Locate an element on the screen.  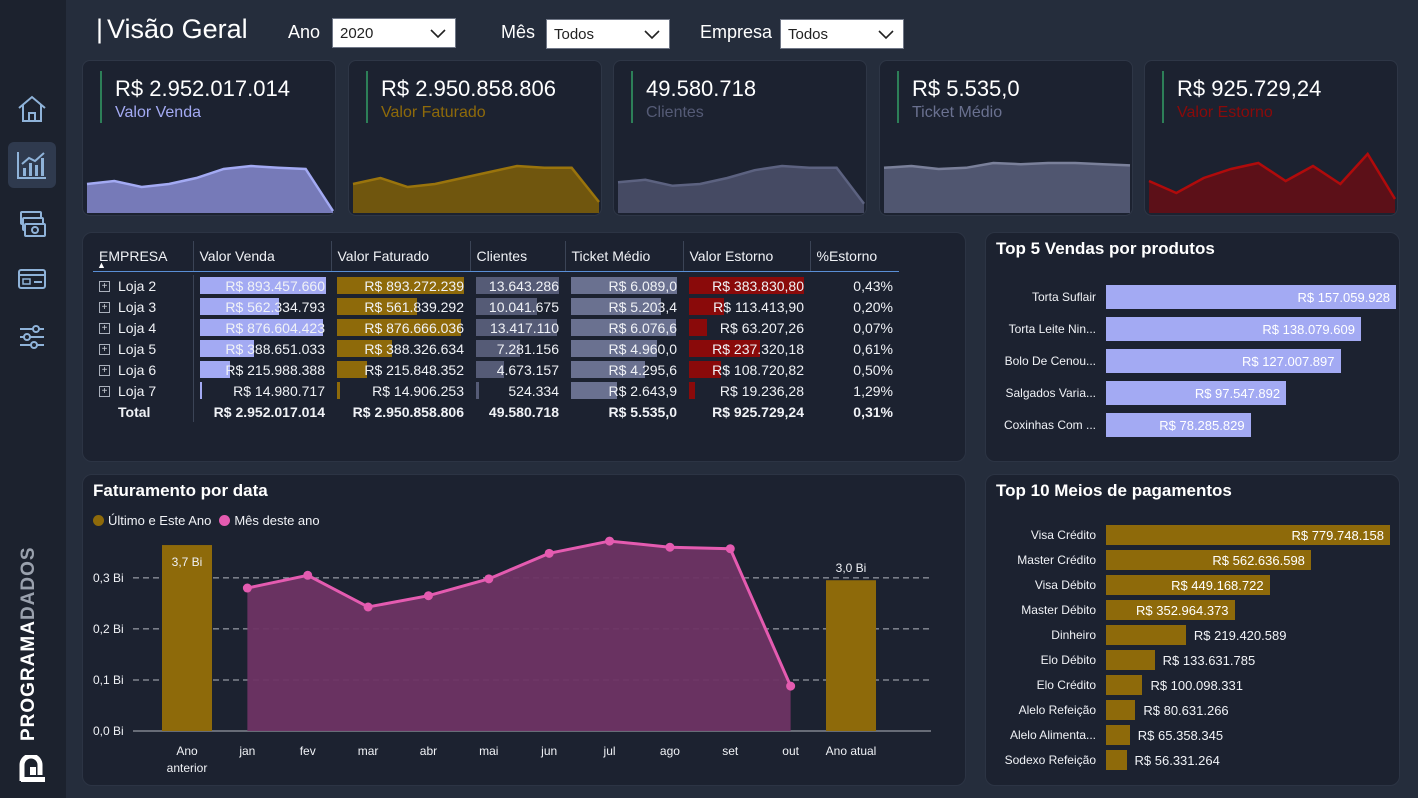
cell-faturado: R$ 215.848.352 is located at coordinates (400, 369).